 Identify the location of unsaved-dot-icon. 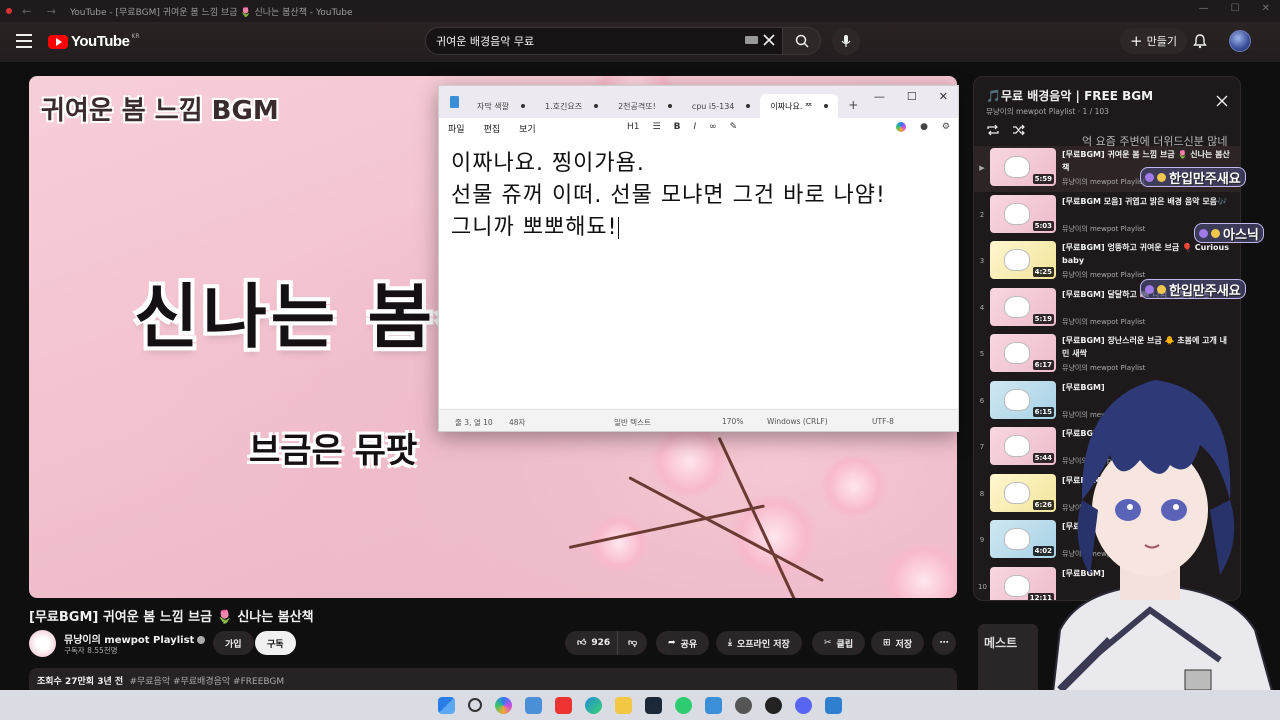
(748, 106).